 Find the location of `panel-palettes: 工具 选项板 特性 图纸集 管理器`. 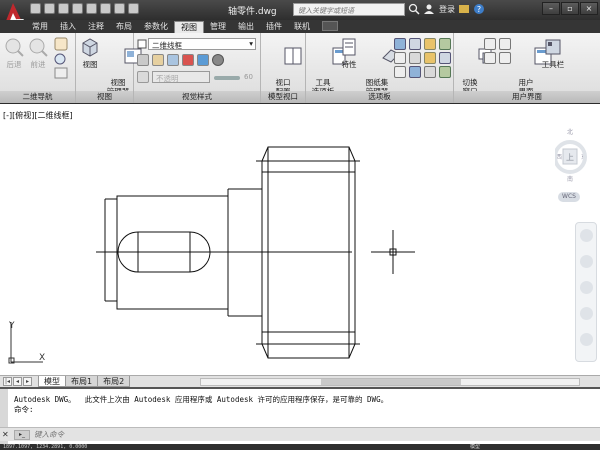

panel-palettes: 工具 选项板 特性 图纸集 管理器 is located at coordinates (380, 68).